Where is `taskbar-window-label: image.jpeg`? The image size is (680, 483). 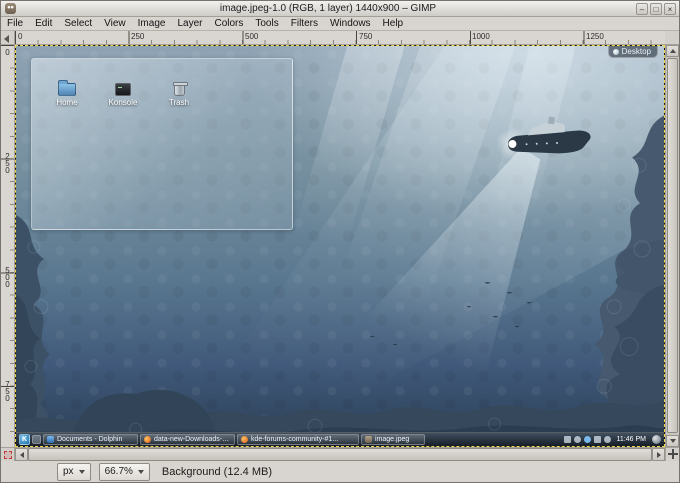 taskbar-window-label: image.jpeg is located at coordinates (392, 439).